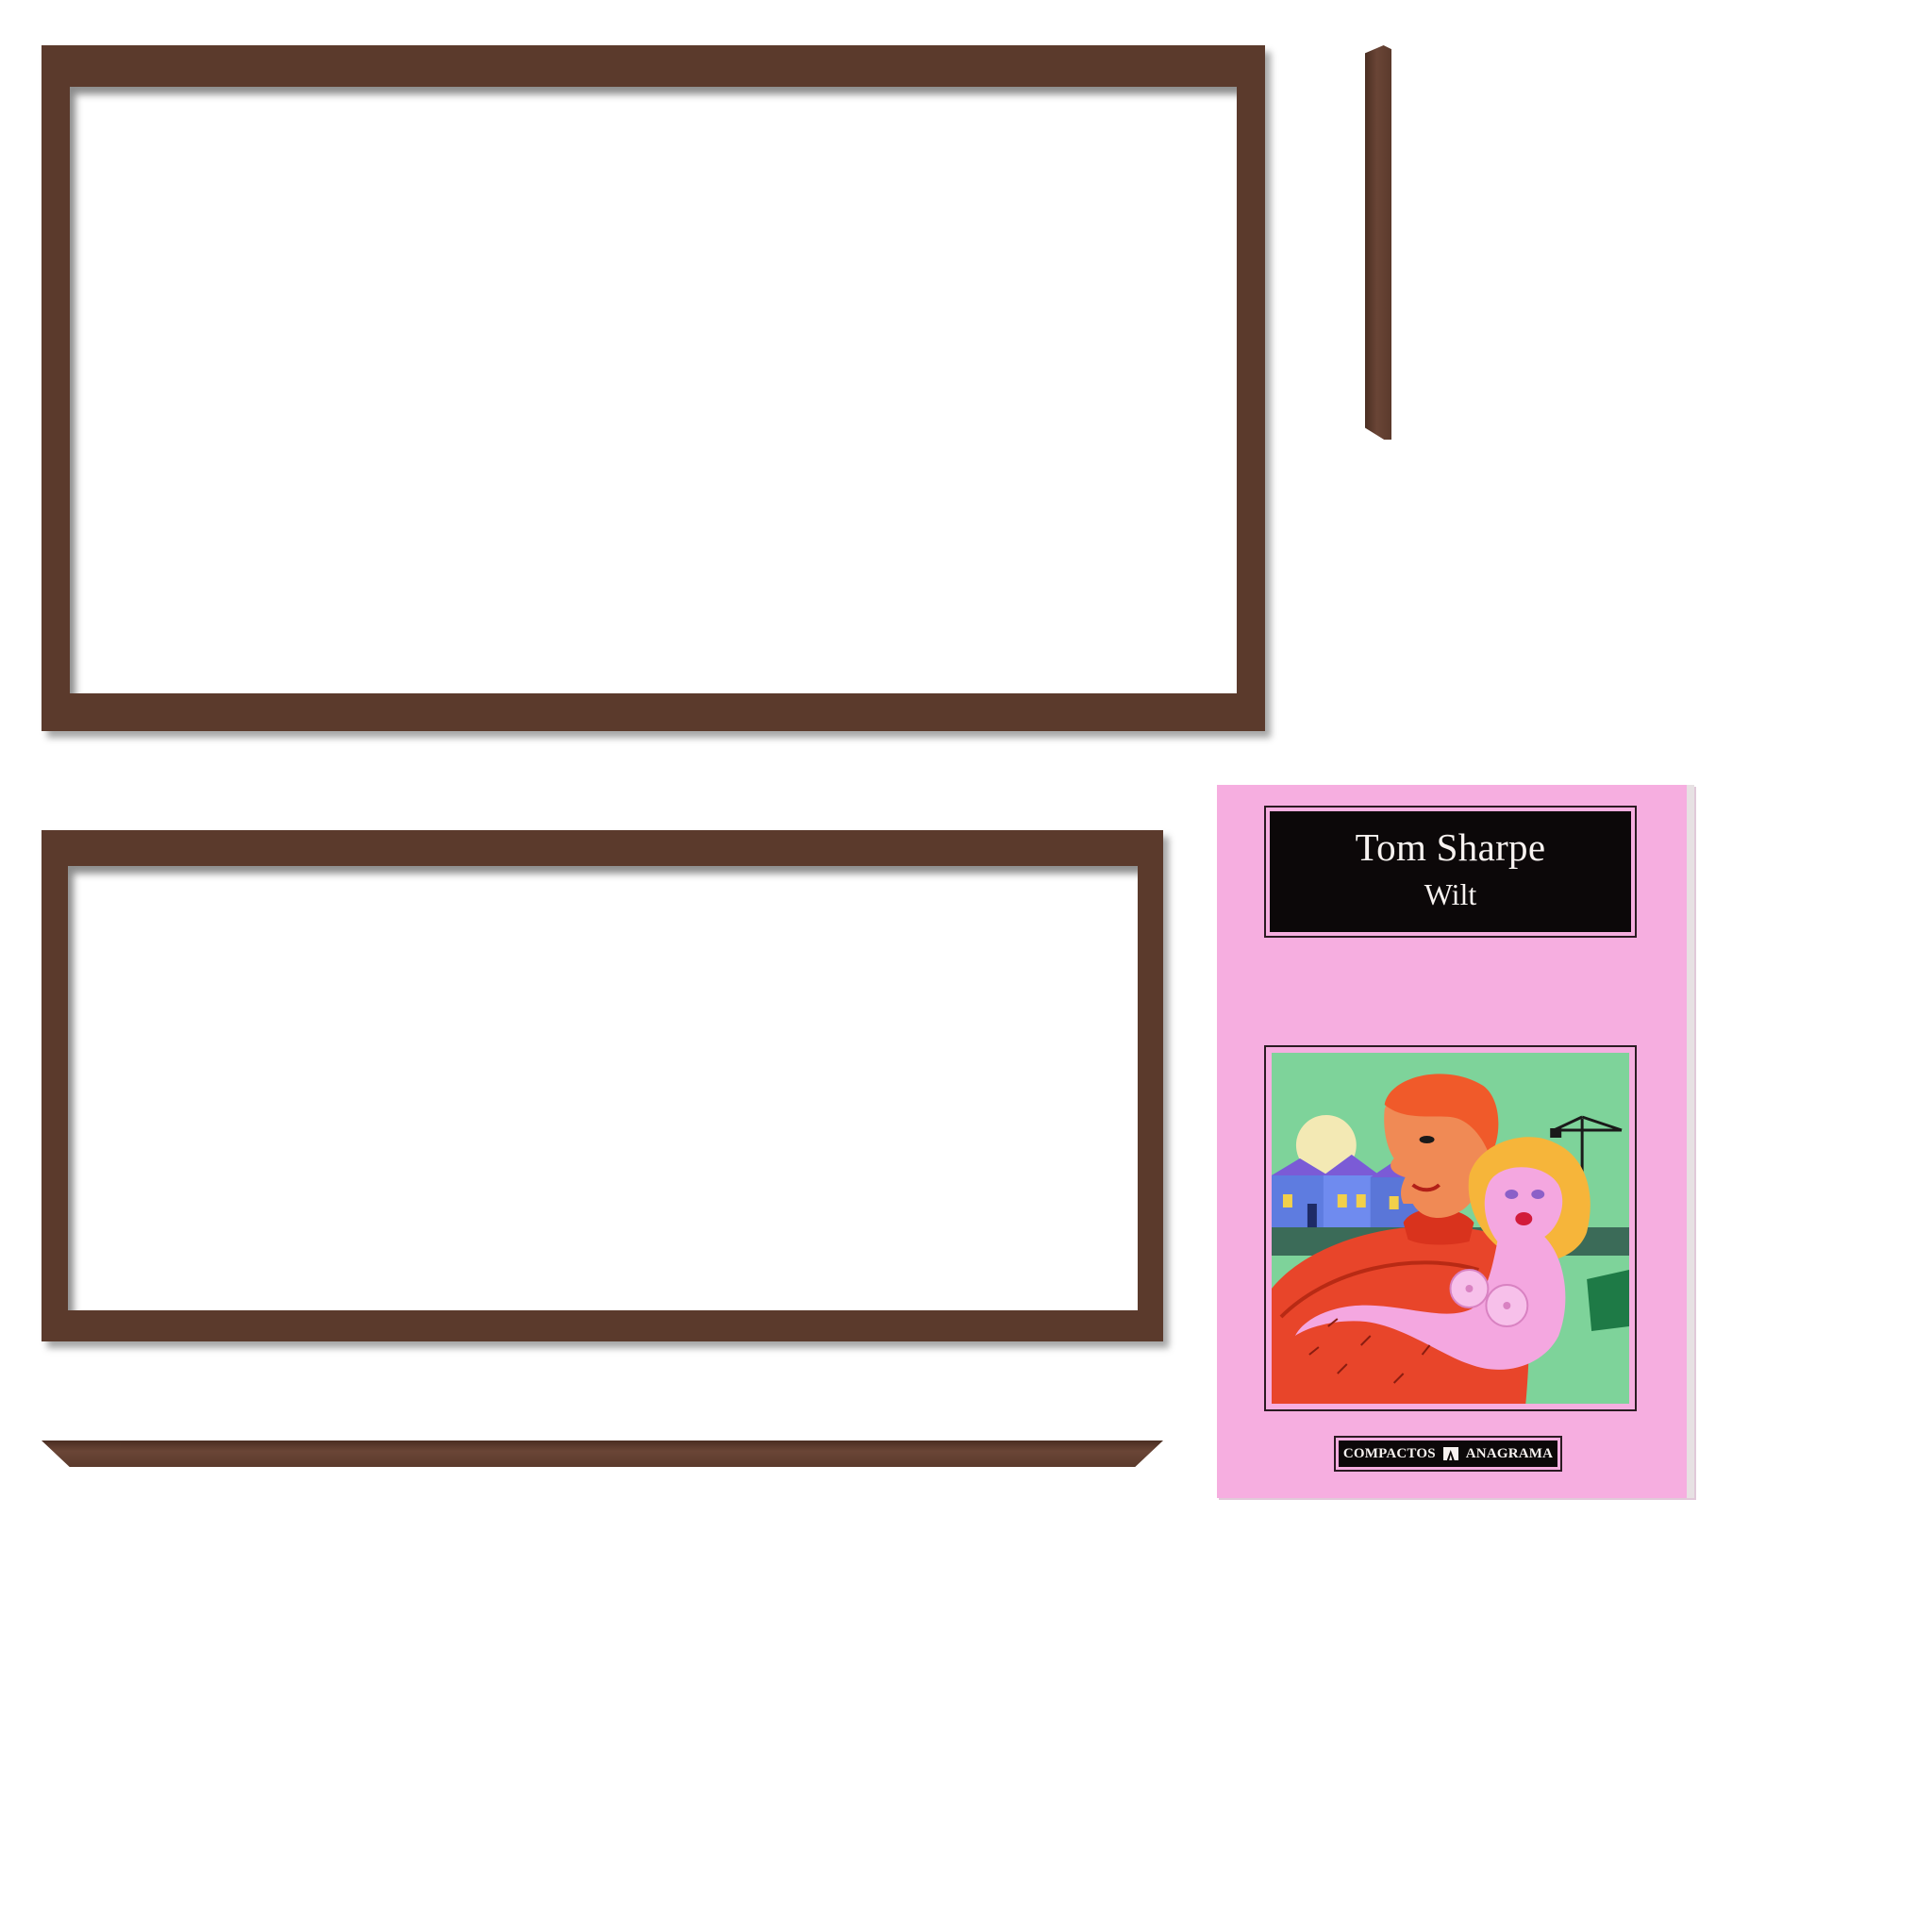 Image resolution: width=1932 pixels, height=1932 pixels. I want to click on book-title-panel: Tom Sharpe Wilt, so click(1451, 871).